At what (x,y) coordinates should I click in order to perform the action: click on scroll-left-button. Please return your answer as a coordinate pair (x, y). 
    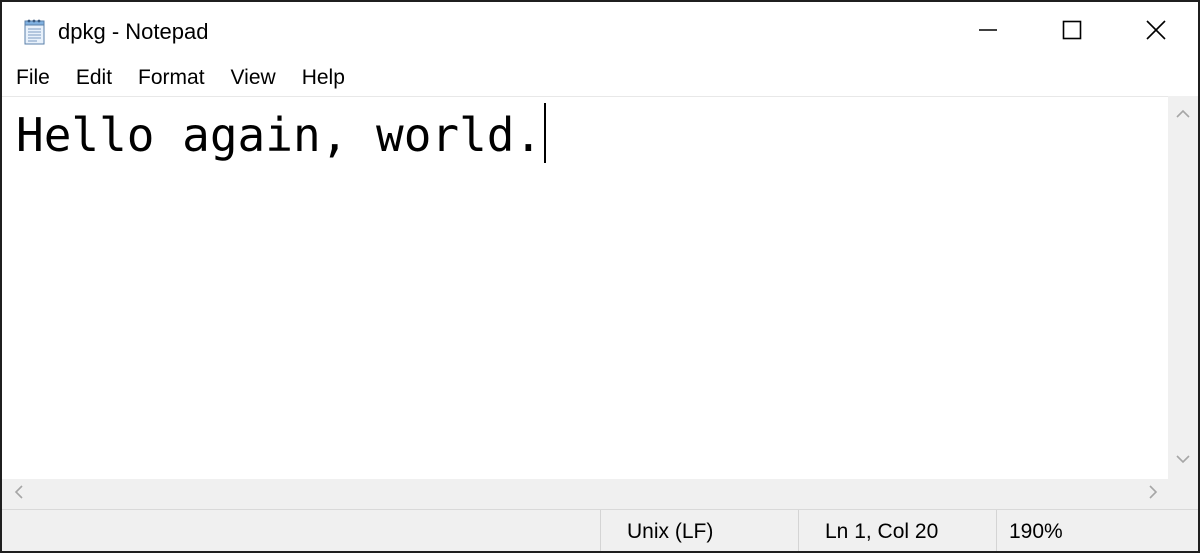
    Looking at the image, I should click on (19, 494).